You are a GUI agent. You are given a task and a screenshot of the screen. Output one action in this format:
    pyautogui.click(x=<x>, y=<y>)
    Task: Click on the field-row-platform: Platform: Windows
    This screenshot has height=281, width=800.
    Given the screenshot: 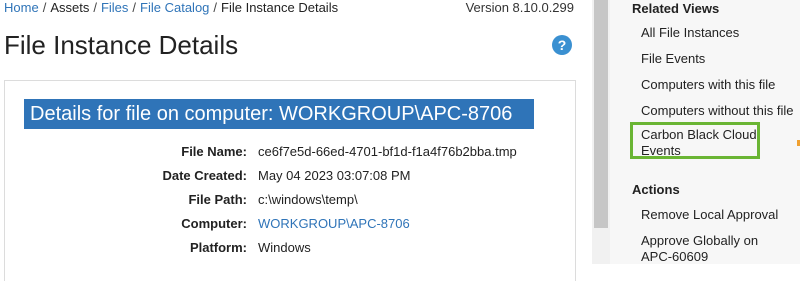 What is the action you would take?
    pyautogui.click(x=290, y=248)
    